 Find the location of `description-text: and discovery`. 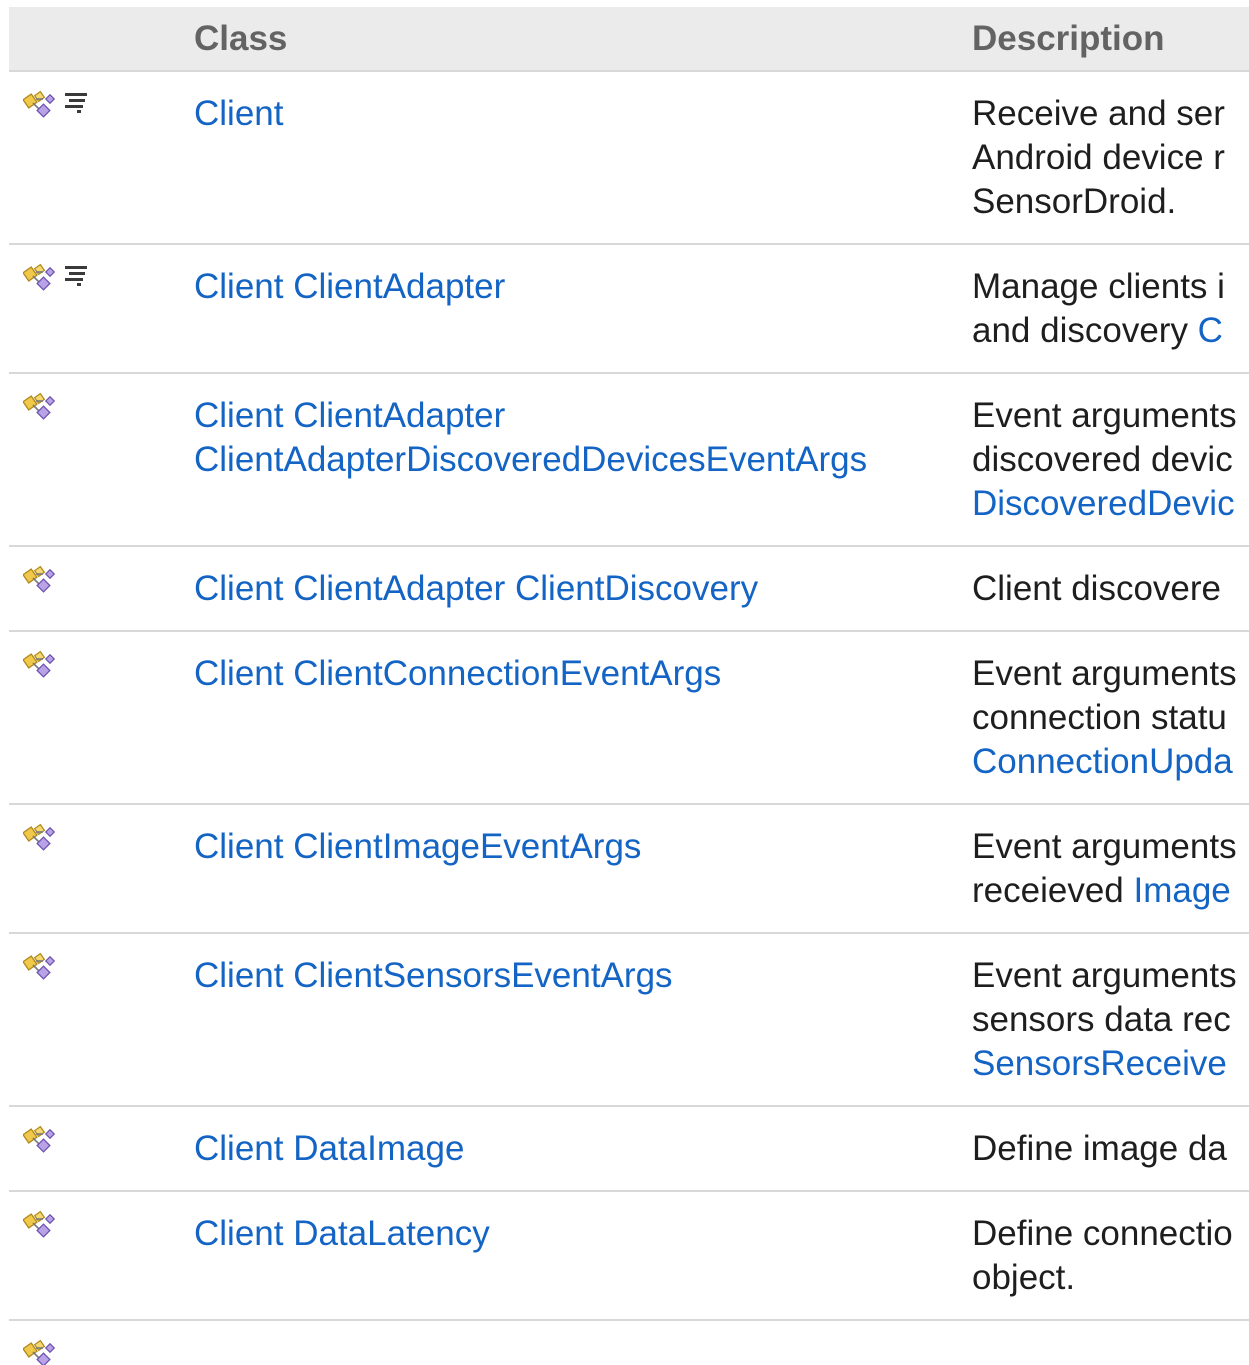

description-text: and discovery is located at coordinates (1085, 330).